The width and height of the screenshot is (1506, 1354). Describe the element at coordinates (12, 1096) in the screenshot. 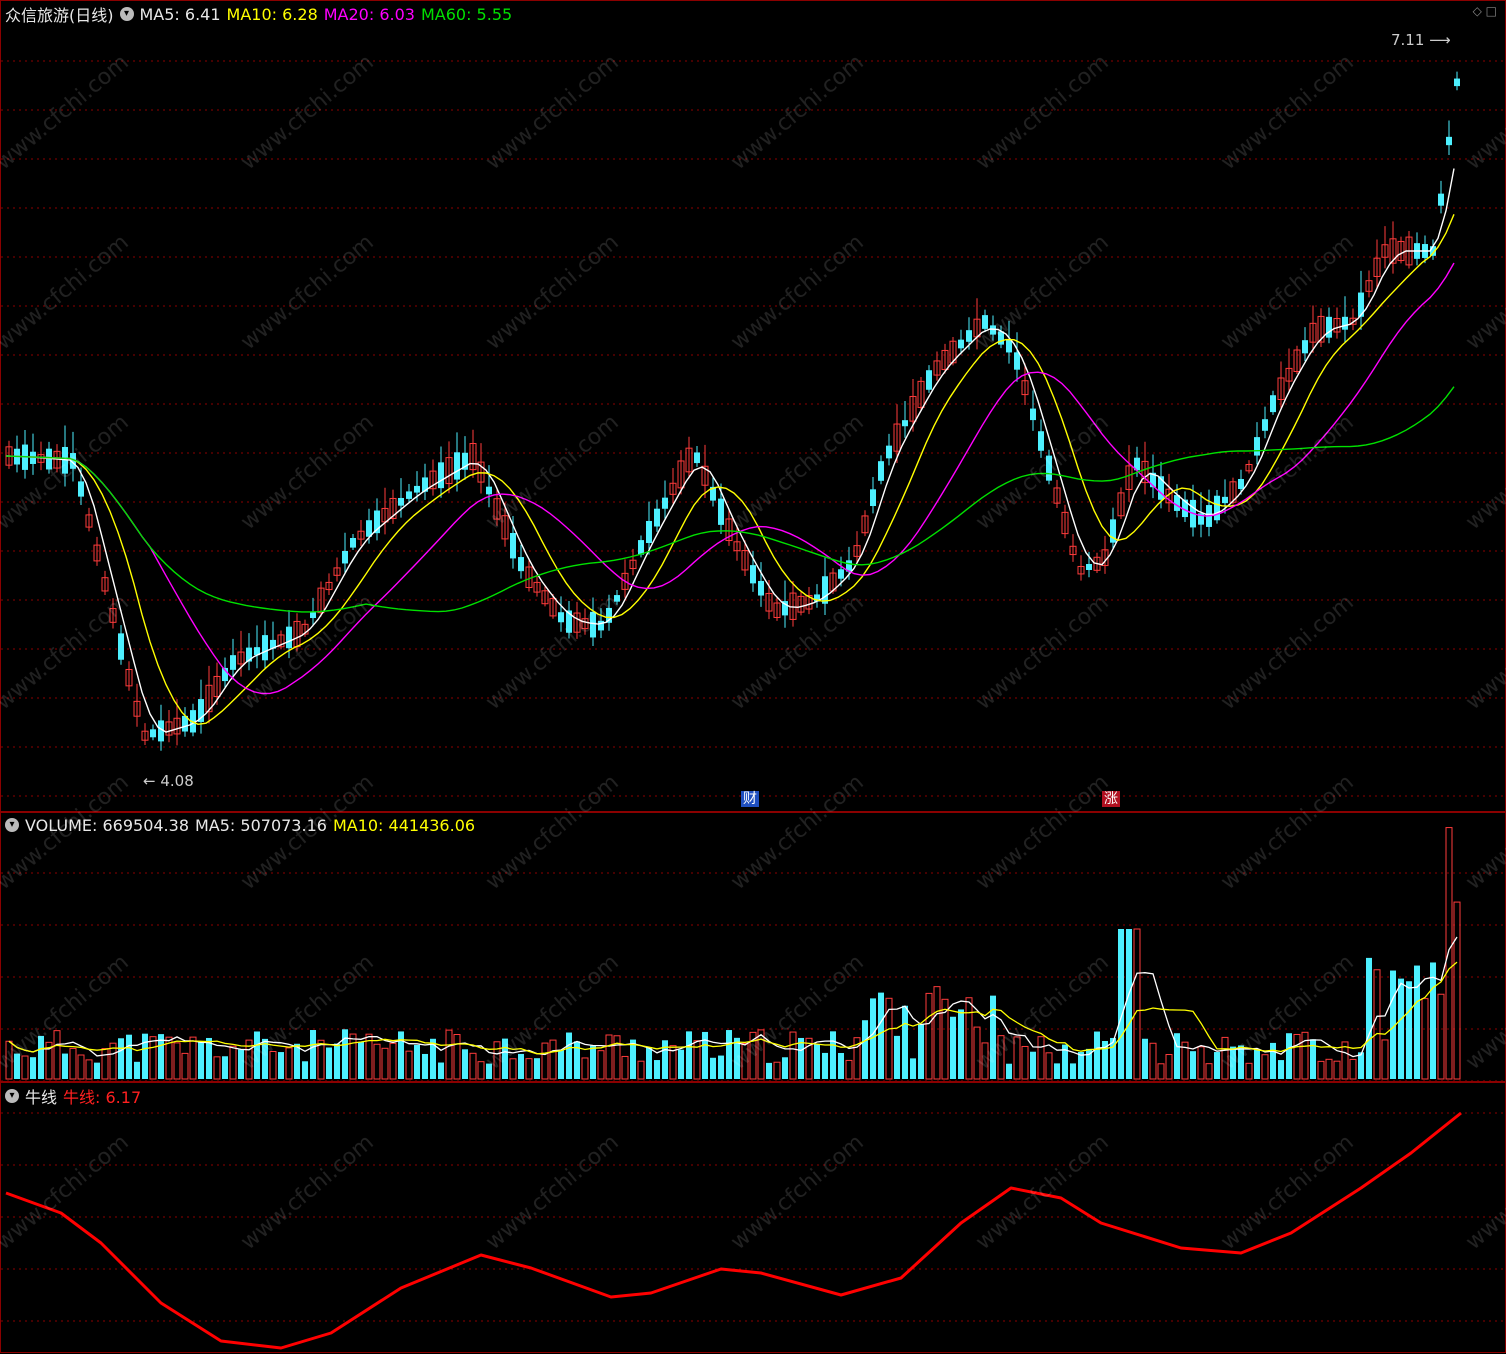

I see `niu-settings-icon: ▾` at that location.